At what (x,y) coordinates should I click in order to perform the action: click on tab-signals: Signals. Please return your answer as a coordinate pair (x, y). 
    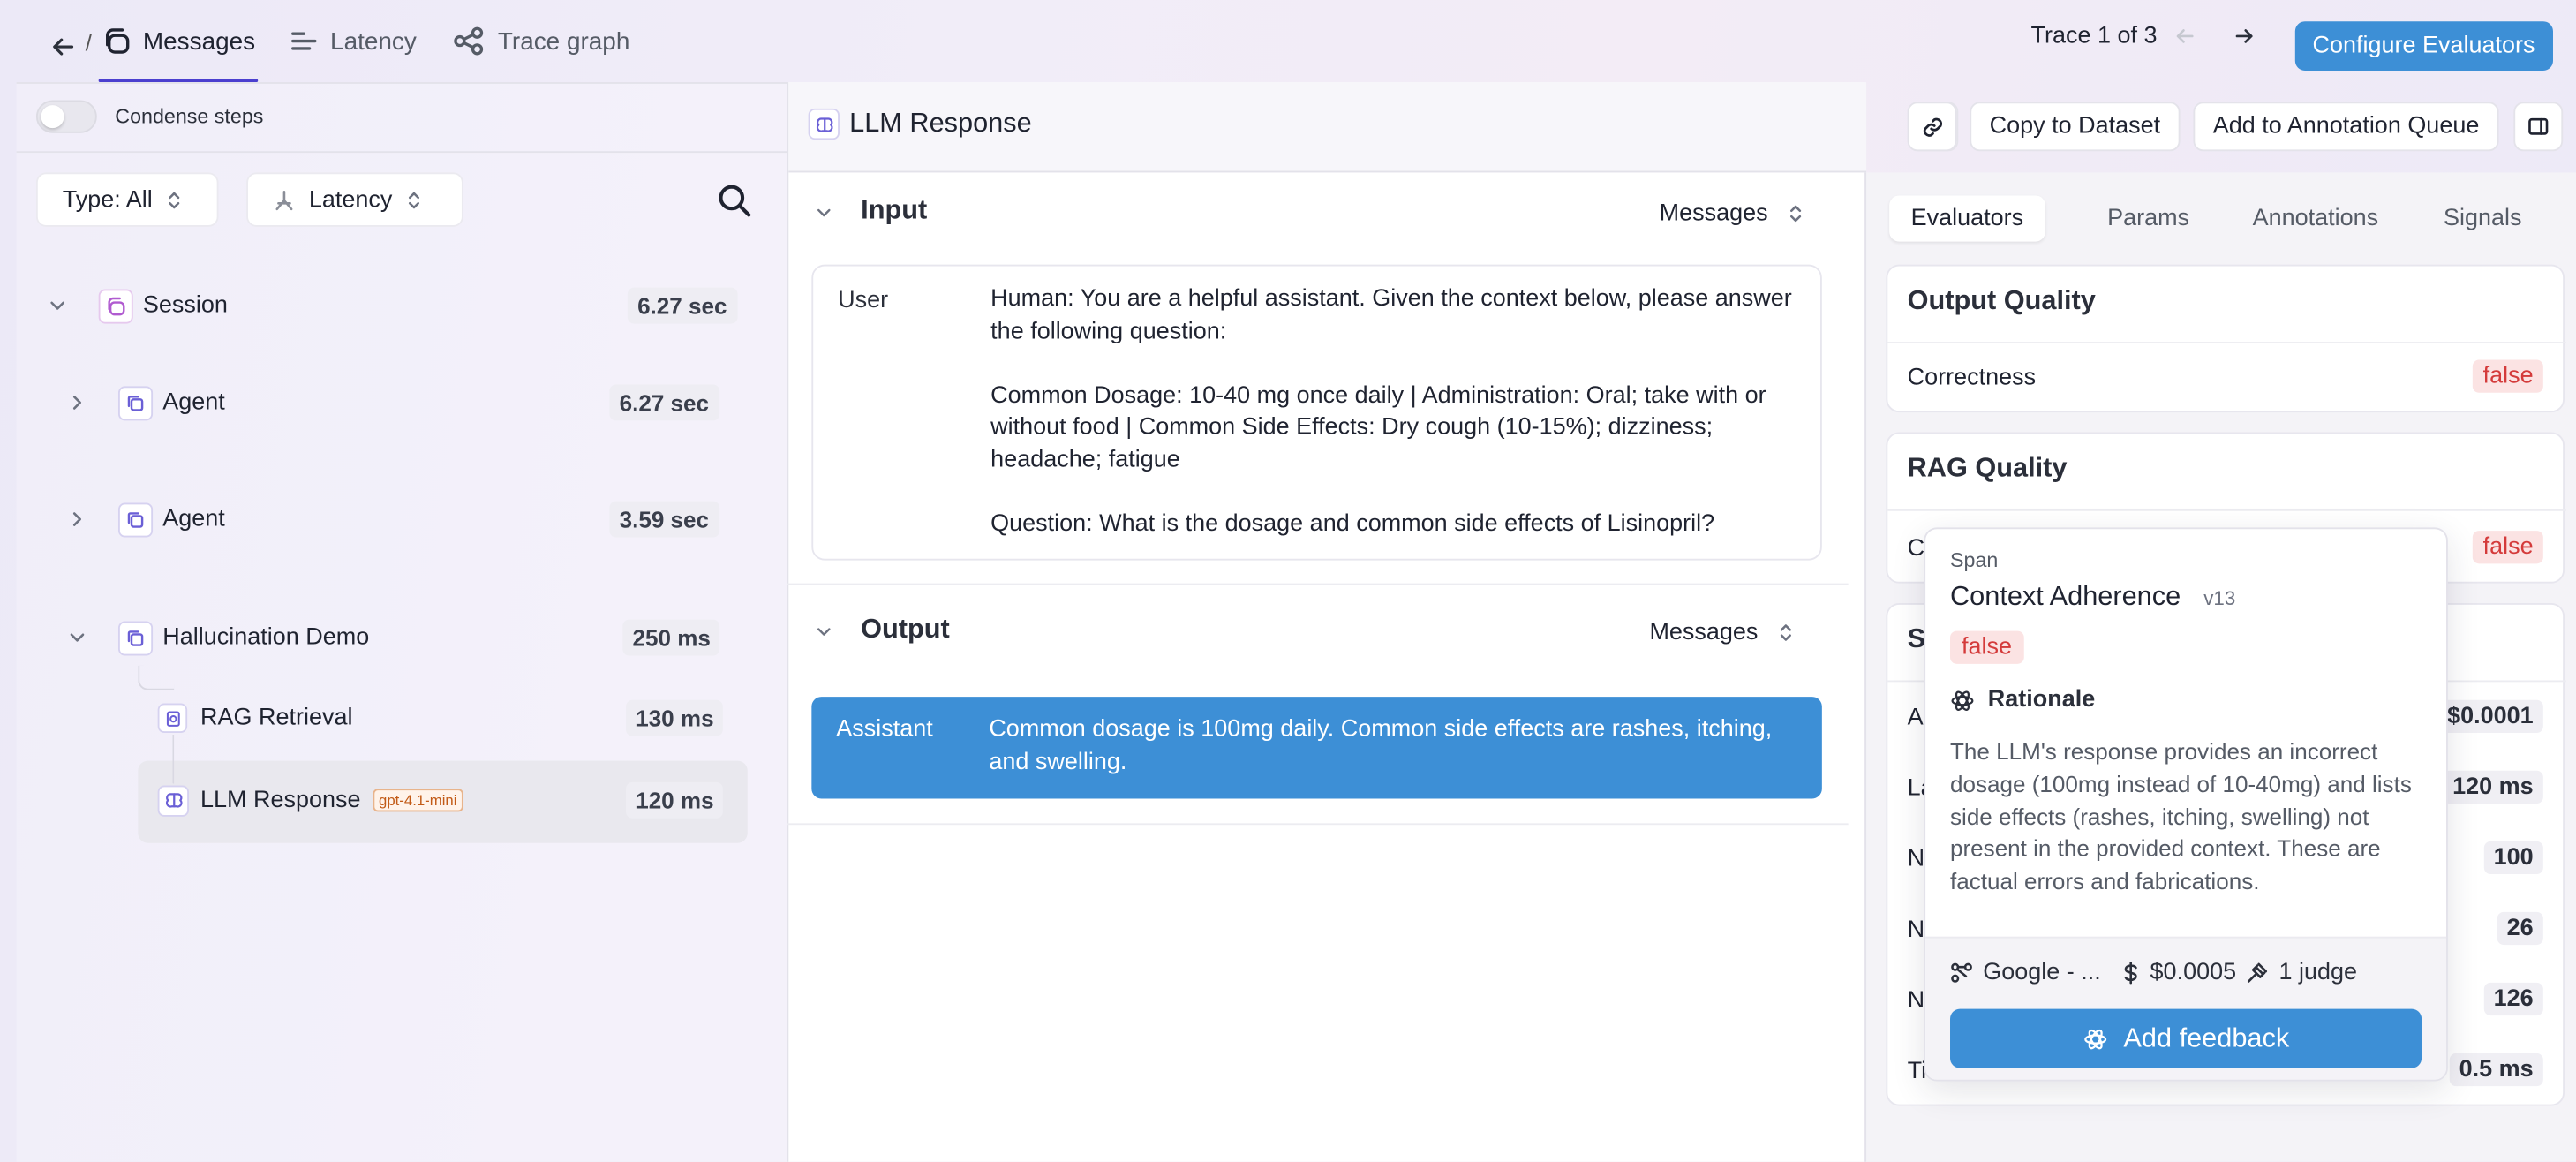
    Looking at the image, I should click on (2483, 218).